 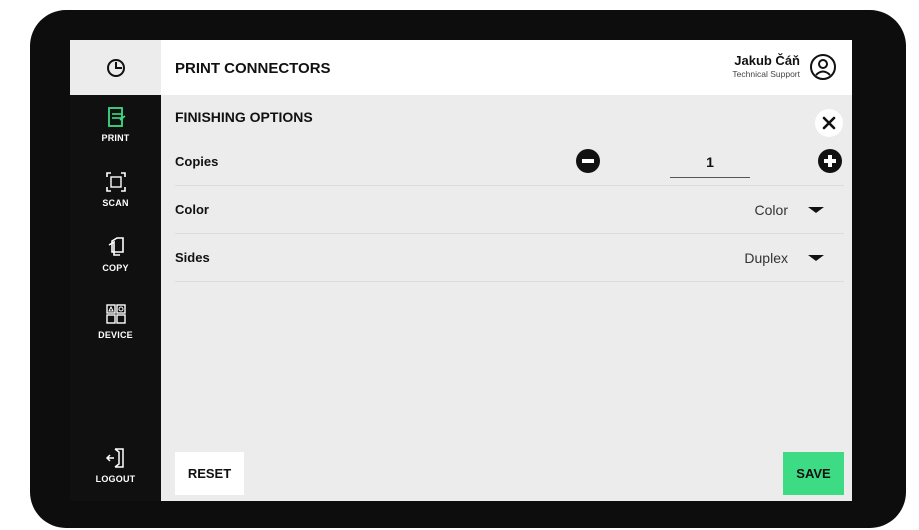 I want to click on sidebar-item-label: PRINT, so click(x=115, y=138).